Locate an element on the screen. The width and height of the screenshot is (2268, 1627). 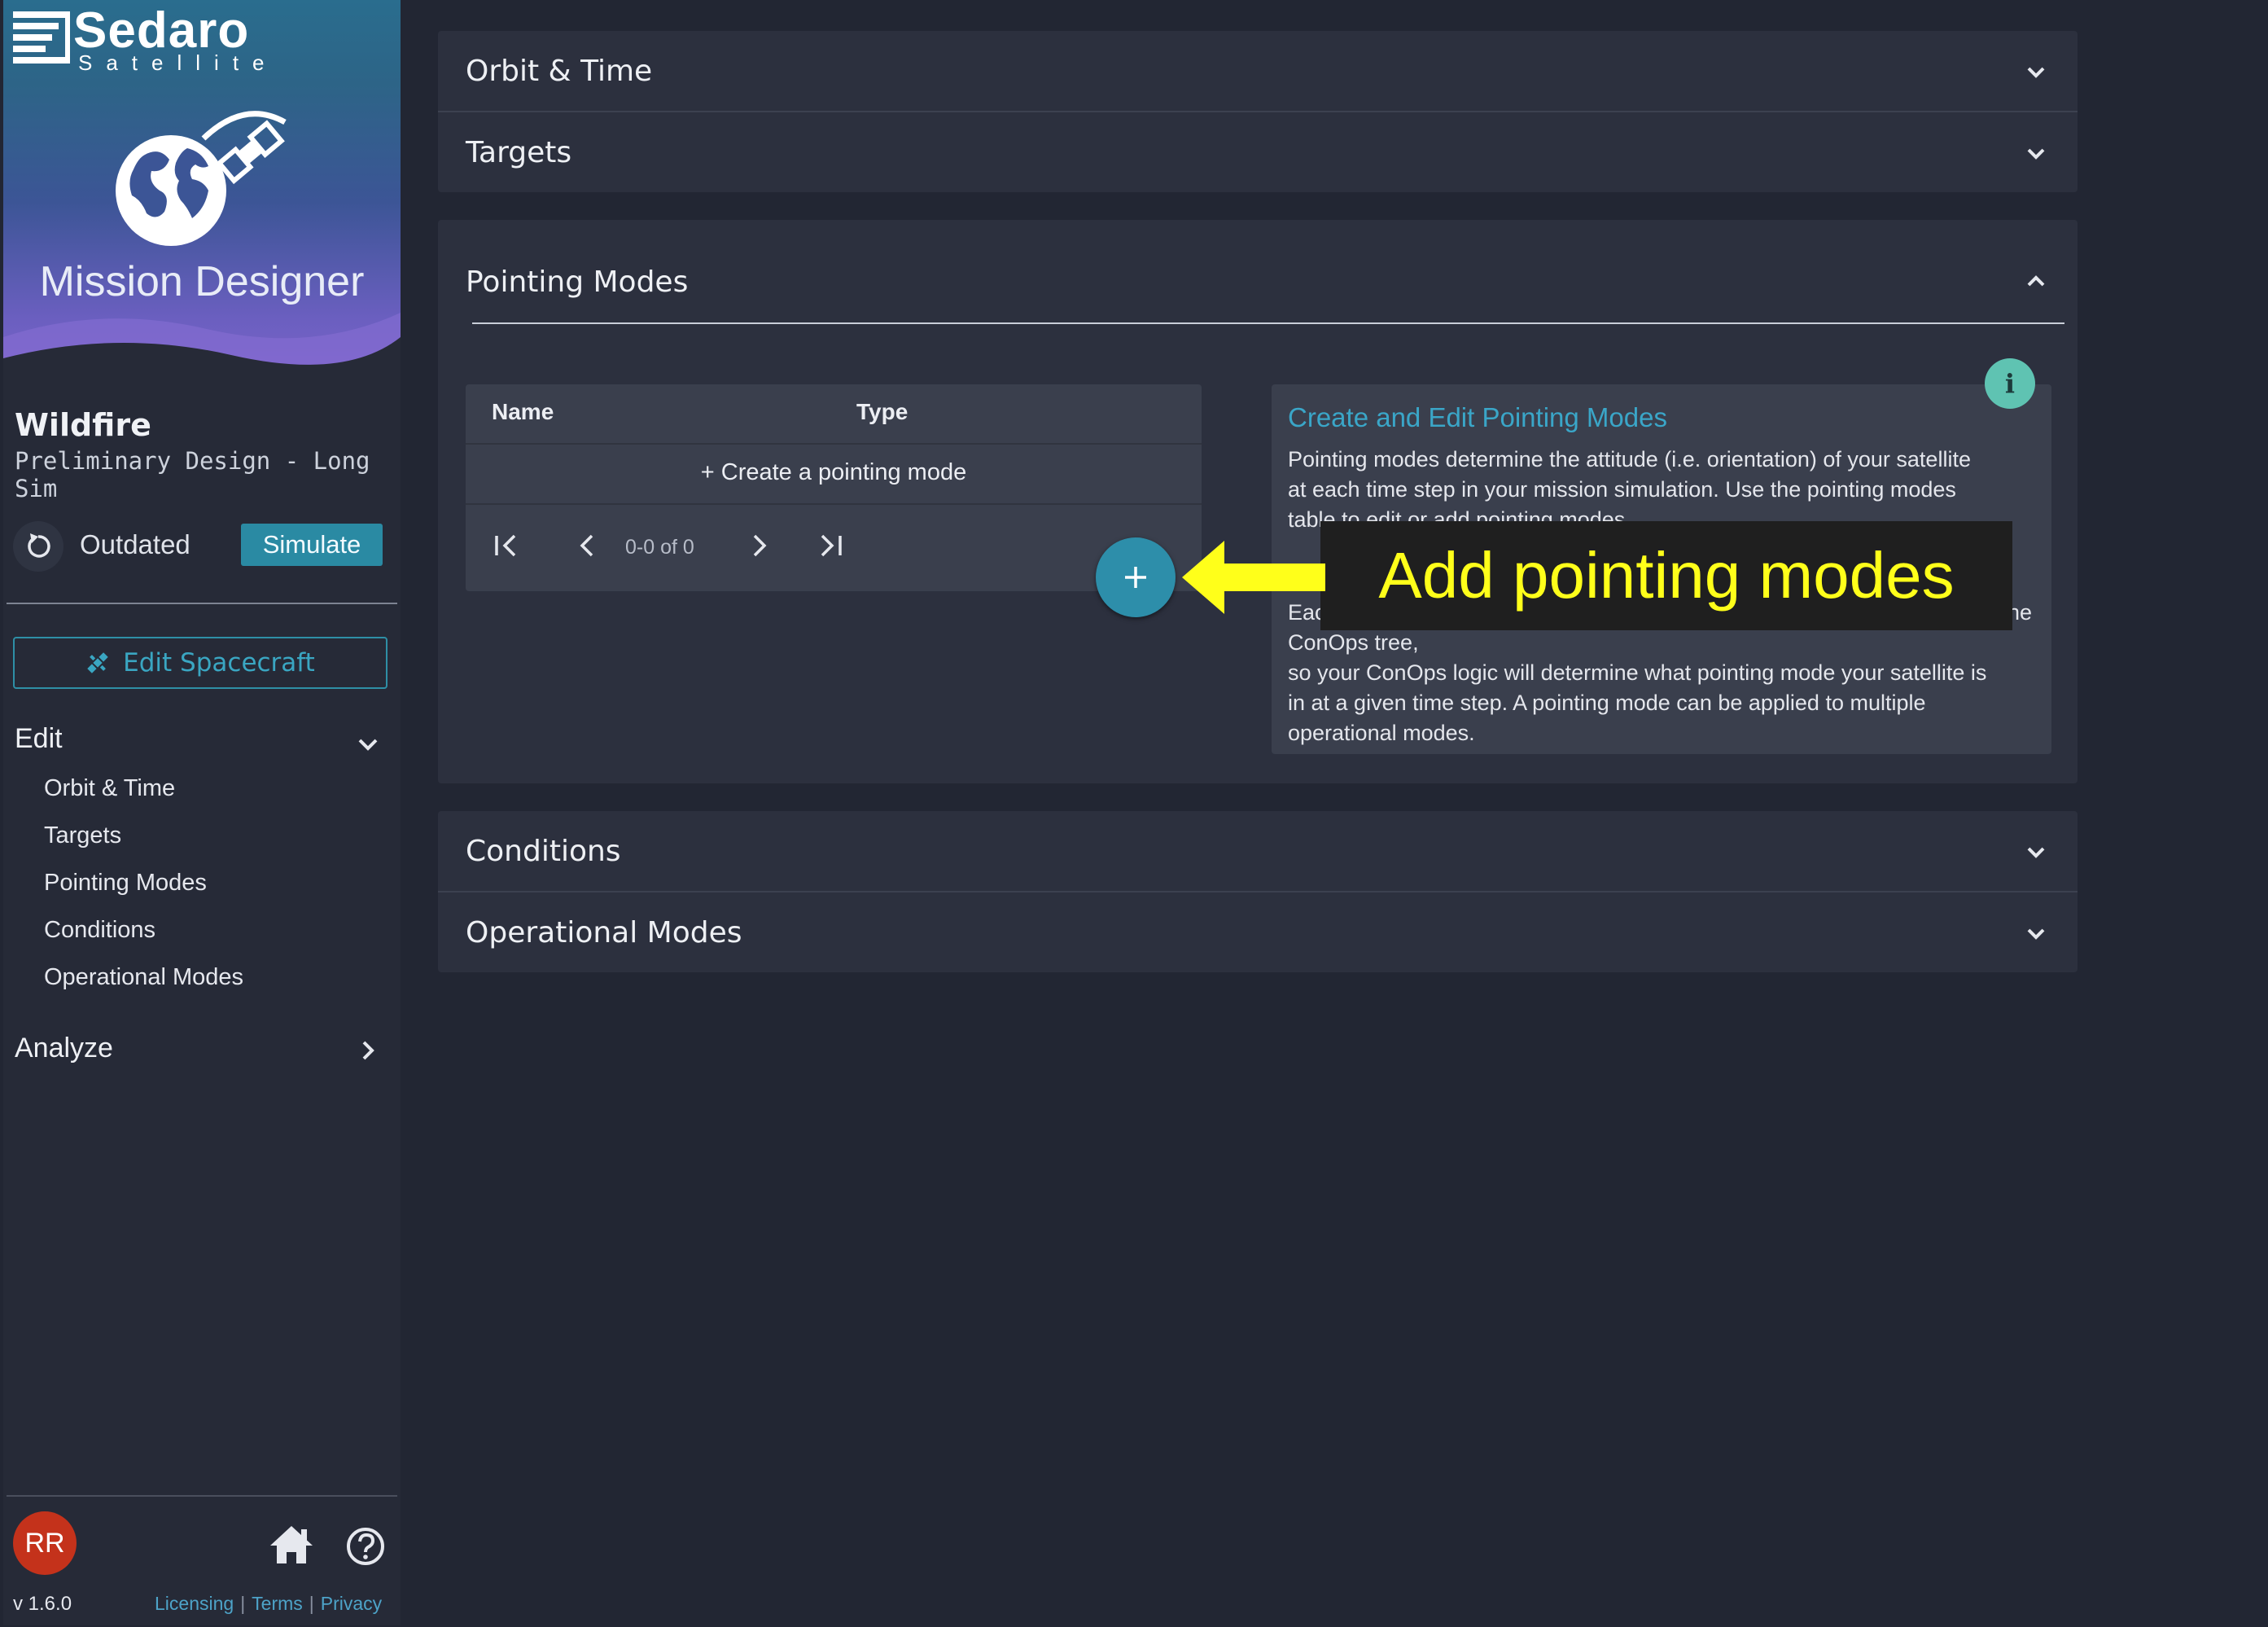
first-page-icon is located at coordinates (506, 546).